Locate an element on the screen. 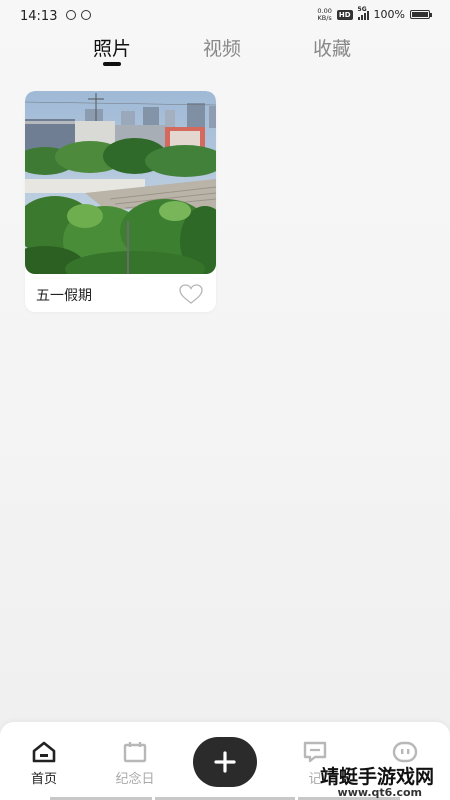 The image size is (450, 800). play-notification-icon is located at coordinates (86, 15).